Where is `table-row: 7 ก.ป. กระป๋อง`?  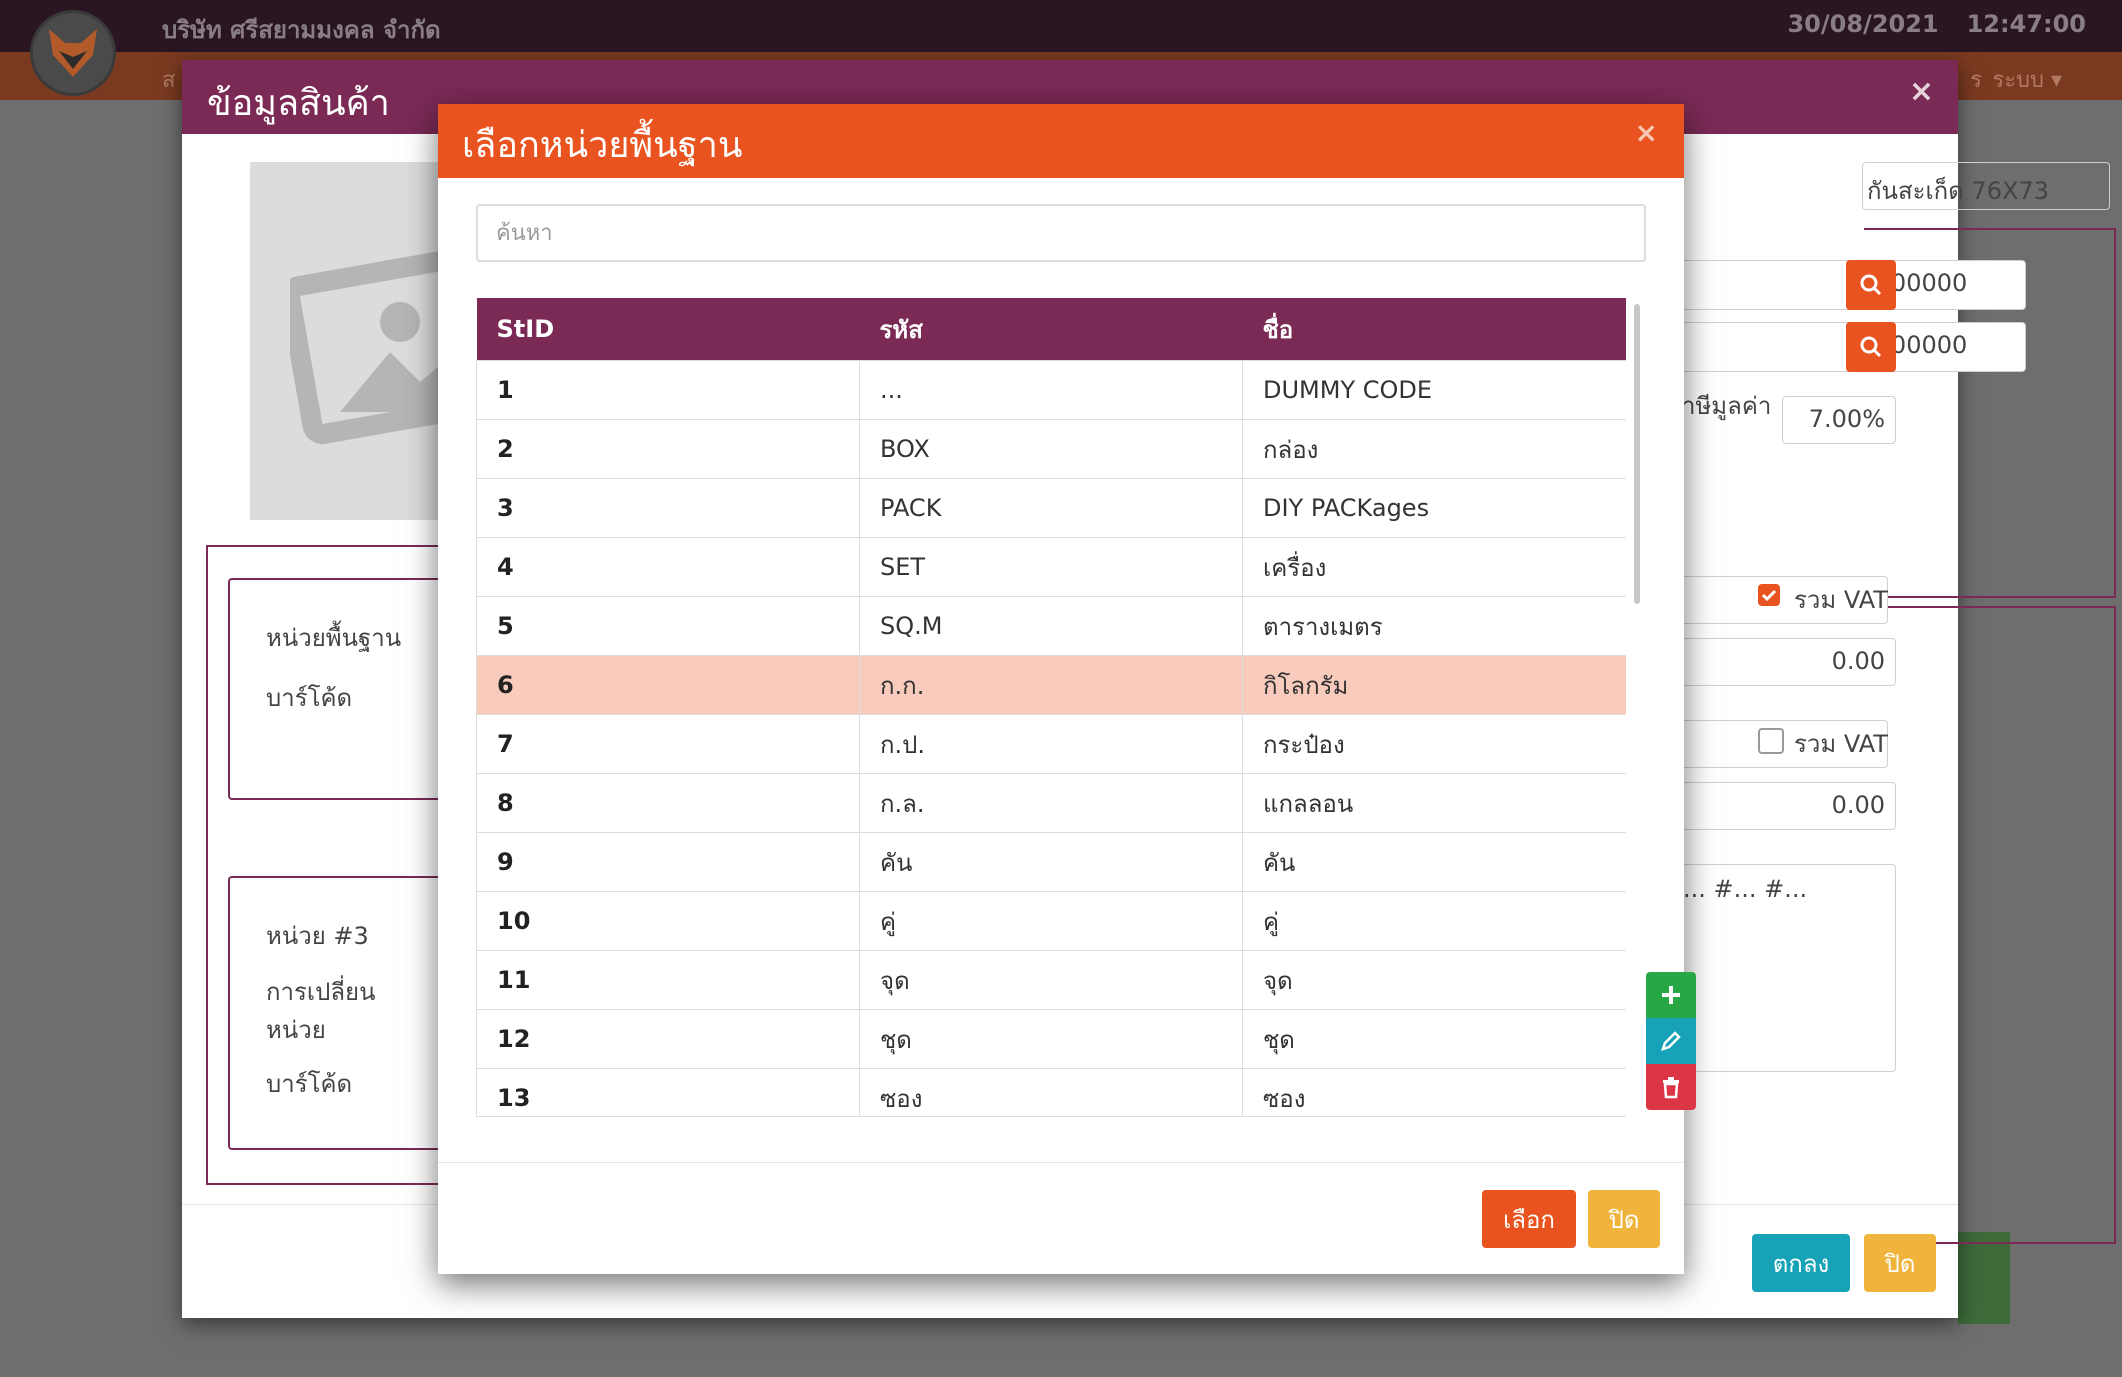
table-row: 7 ก.ป. กระป๋อง is located at coordinates (1051, 744).